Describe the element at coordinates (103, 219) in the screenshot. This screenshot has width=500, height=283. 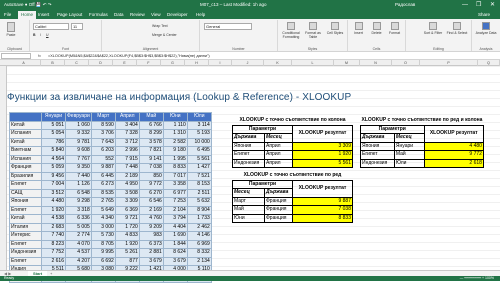
I see `value-cell: 4 340` at that location.